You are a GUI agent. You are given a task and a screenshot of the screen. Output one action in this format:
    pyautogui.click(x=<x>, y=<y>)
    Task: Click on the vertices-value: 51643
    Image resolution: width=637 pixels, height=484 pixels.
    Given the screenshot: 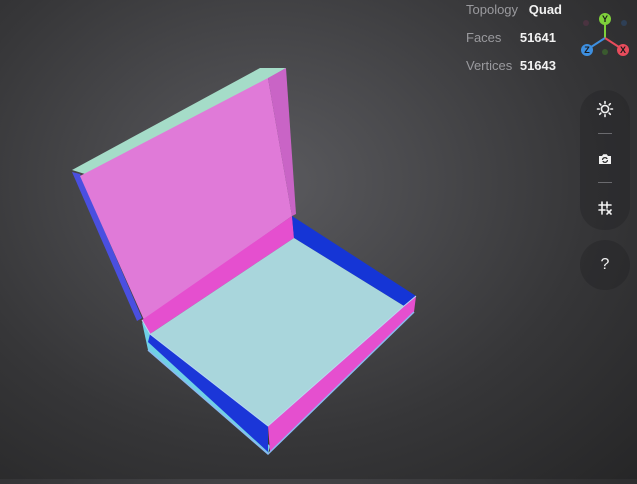 What is the action you would take?
    pyautogui.click(x=537, y=65)
    